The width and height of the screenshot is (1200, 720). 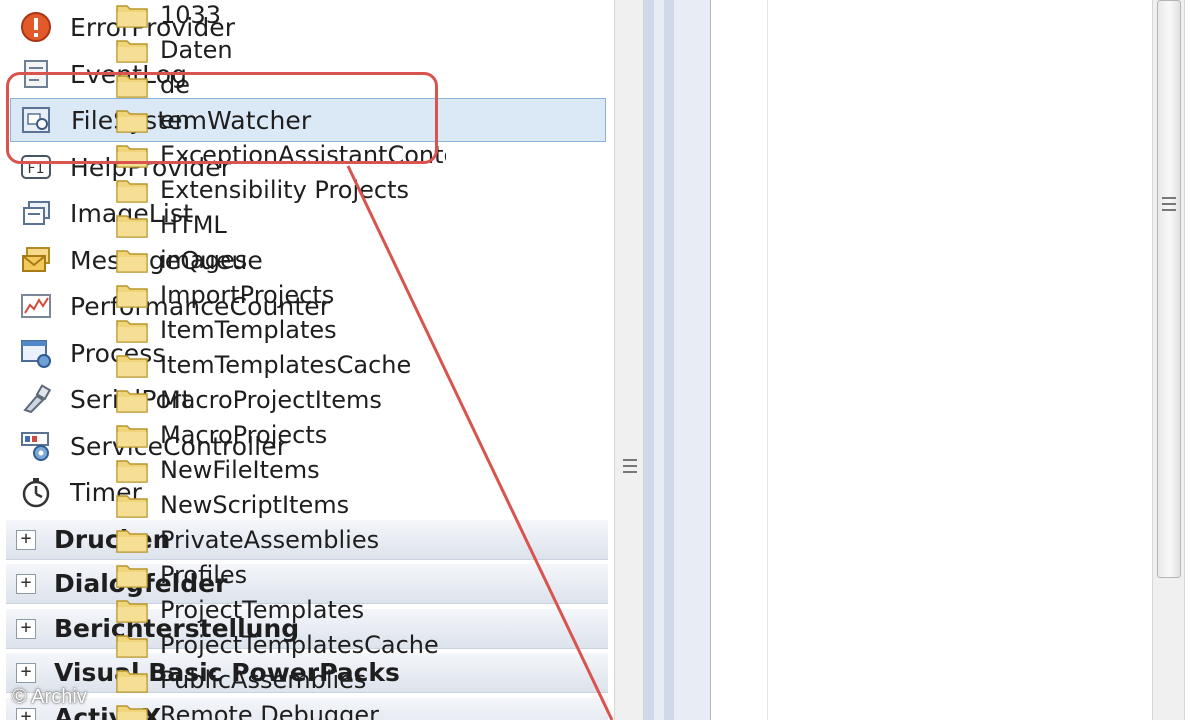 What do you see at coordinates (262, 610) in the screenshot?
I see `folder-label: ProjectTemplates` at bounding box center [262, 610].